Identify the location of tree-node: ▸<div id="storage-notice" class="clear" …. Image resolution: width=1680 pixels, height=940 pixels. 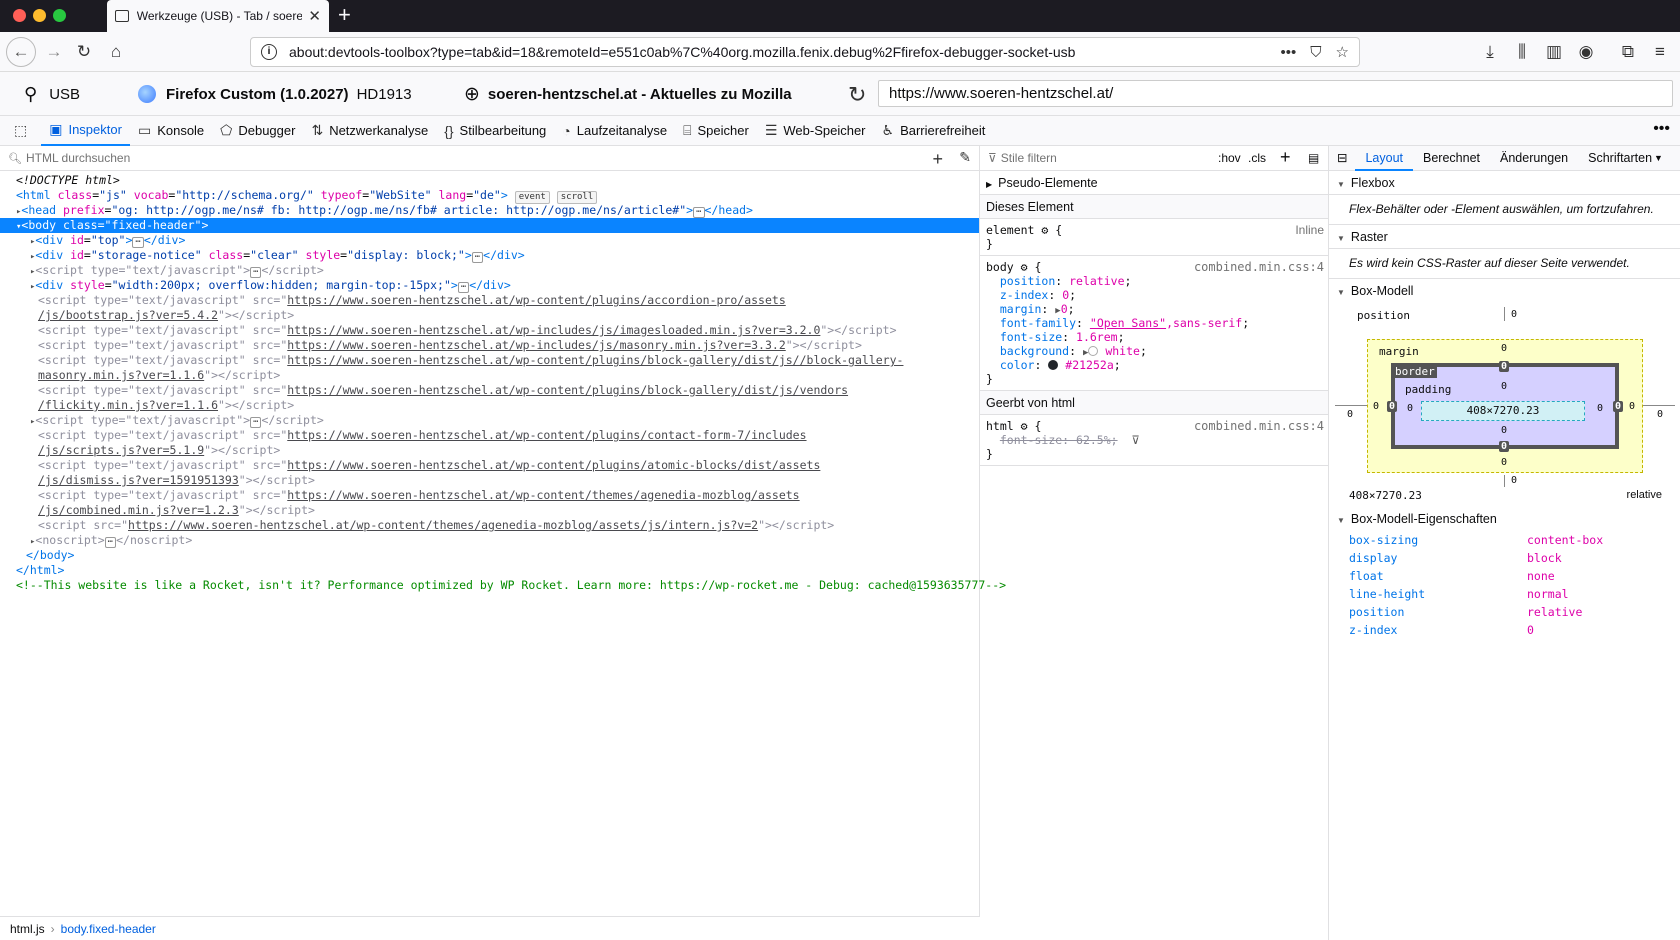
(489, 255).